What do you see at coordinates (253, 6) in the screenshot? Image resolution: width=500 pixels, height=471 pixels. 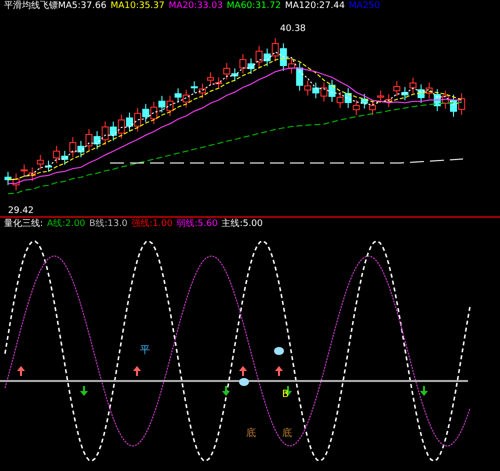 I see `legend-text: MA60:31.72` at bounding box center [253, 6].